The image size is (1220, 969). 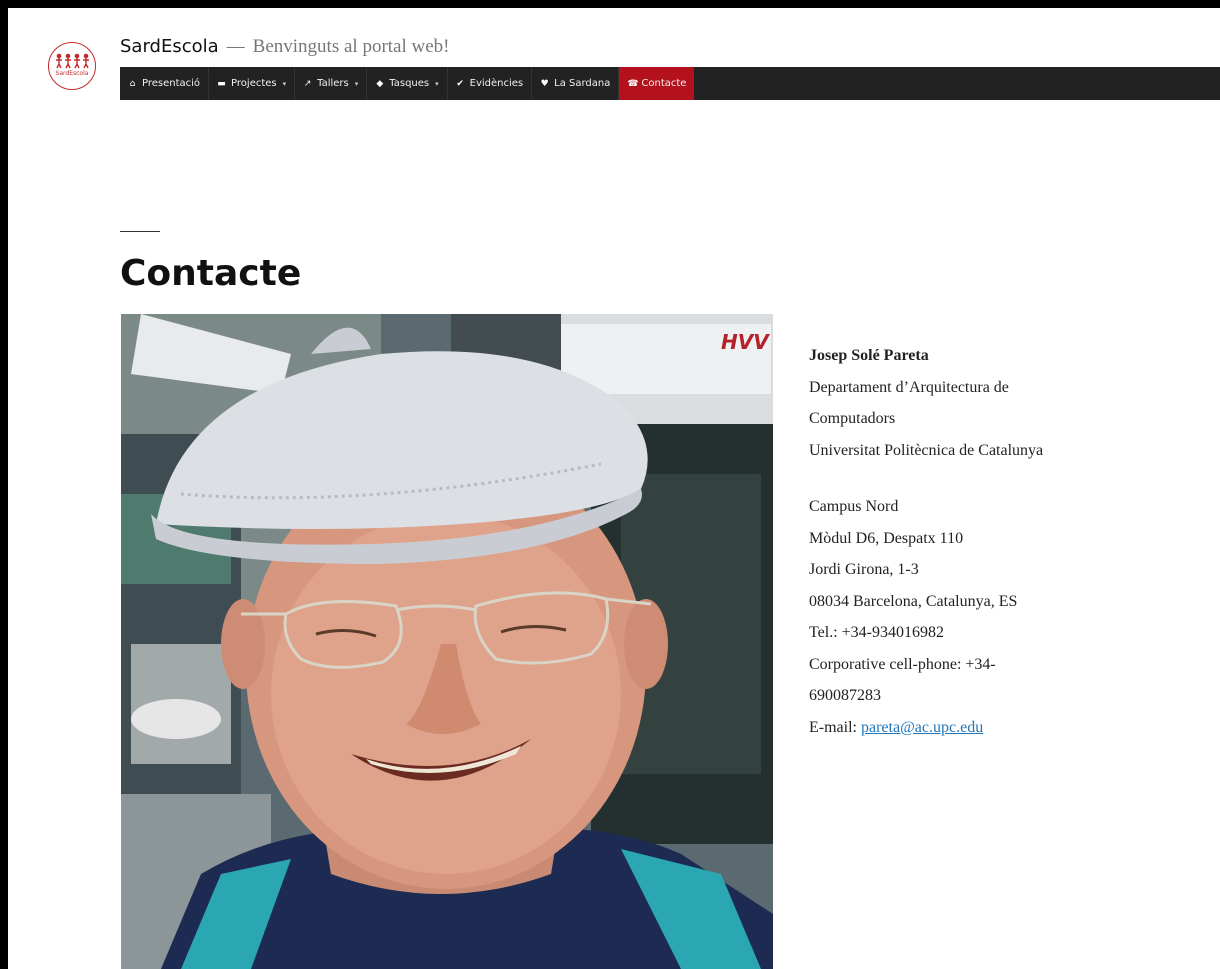 What do you see at coordinates (132, 83) in the screenshot?
I see `home-icon: ⌂` at bounding box center [132, 83].